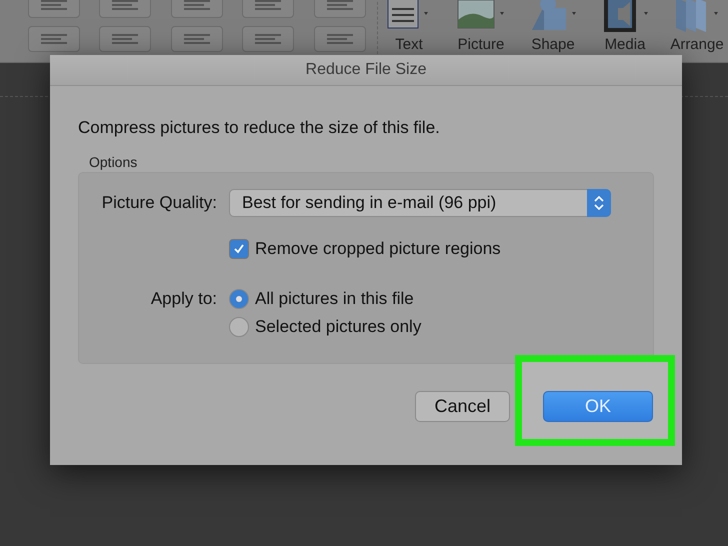  I want to click on field-label: Apply to:, so click(184, 299).